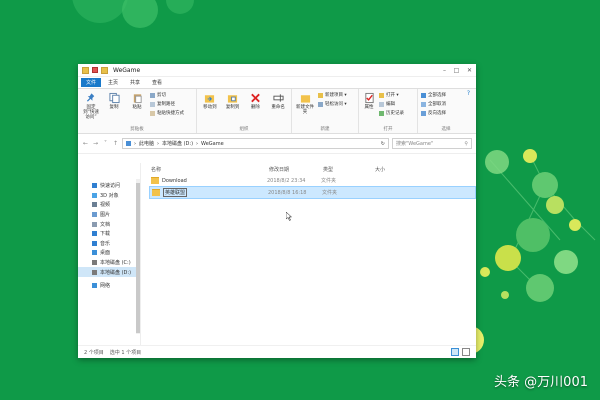 The height and width of the screenshot is (400, 600). Describe the element at coordinates (305, 104) in the screenshot. I see `new-folder-button: 新建文件夹` at that location.